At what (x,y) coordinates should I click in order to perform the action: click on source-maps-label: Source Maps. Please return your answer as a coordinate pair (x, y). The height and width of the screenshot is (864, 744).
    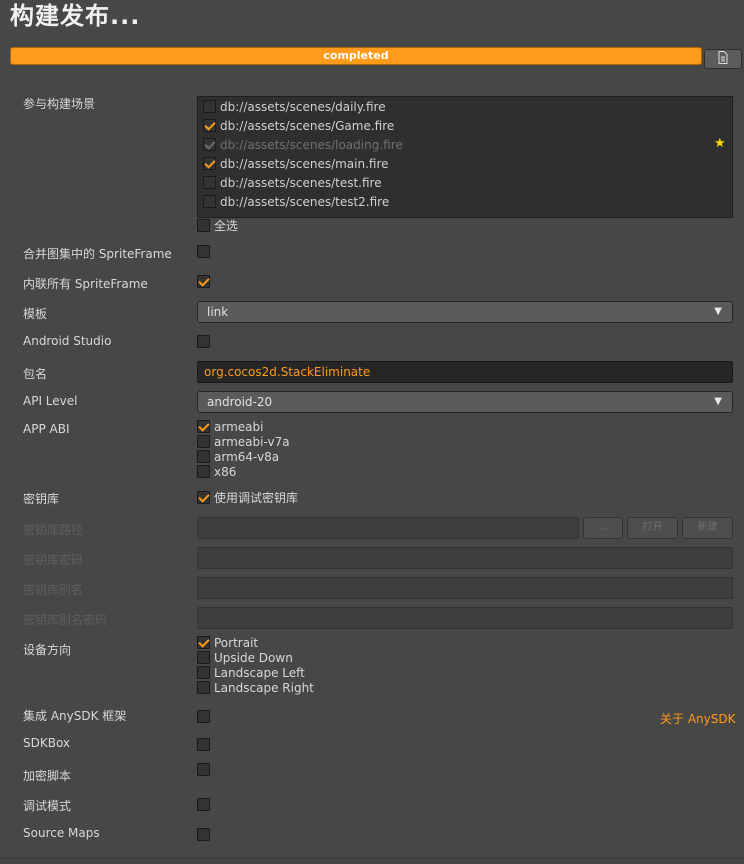
    Looking at the image, I should click on (61, 833).